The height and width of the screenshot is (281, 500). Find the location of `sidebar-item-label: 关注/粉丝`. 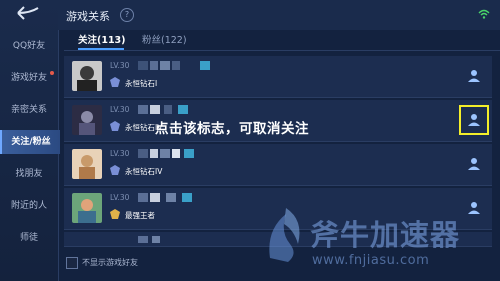

sidebar-item-label: 关注/粉丝 is located at coordinates (31, 142).